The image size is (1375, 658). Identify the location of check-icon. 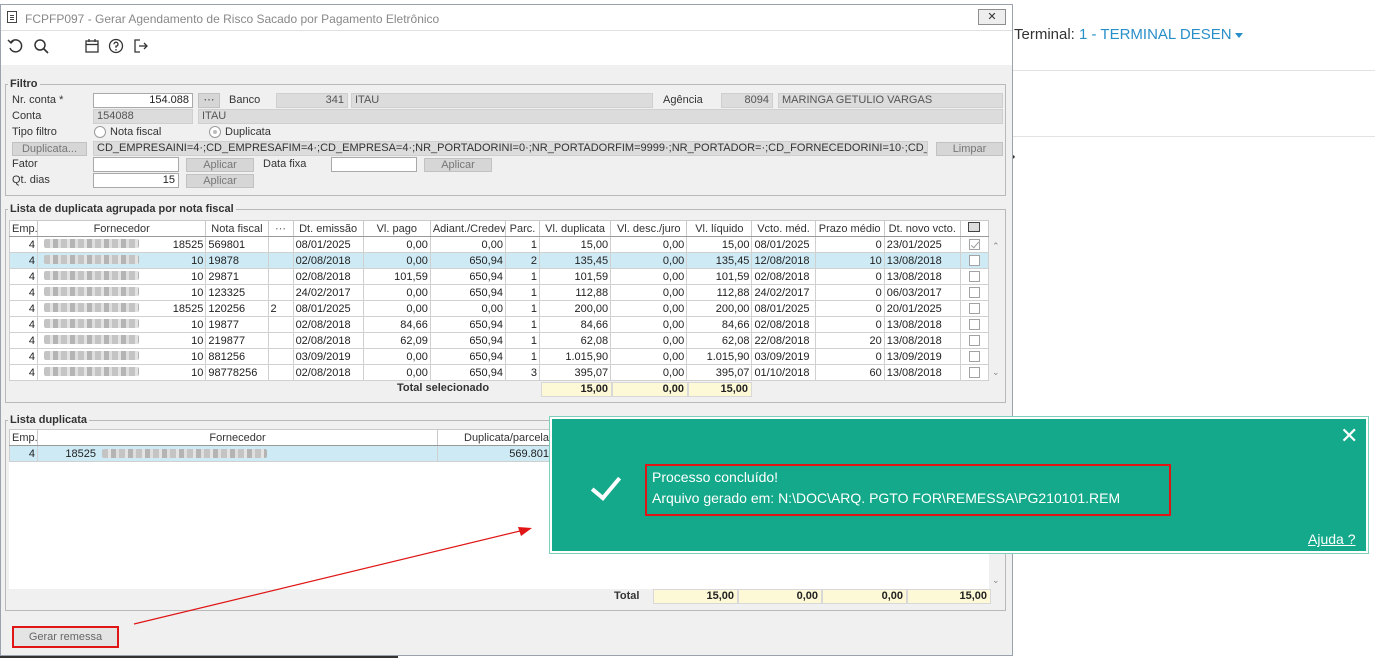
(606, 485).